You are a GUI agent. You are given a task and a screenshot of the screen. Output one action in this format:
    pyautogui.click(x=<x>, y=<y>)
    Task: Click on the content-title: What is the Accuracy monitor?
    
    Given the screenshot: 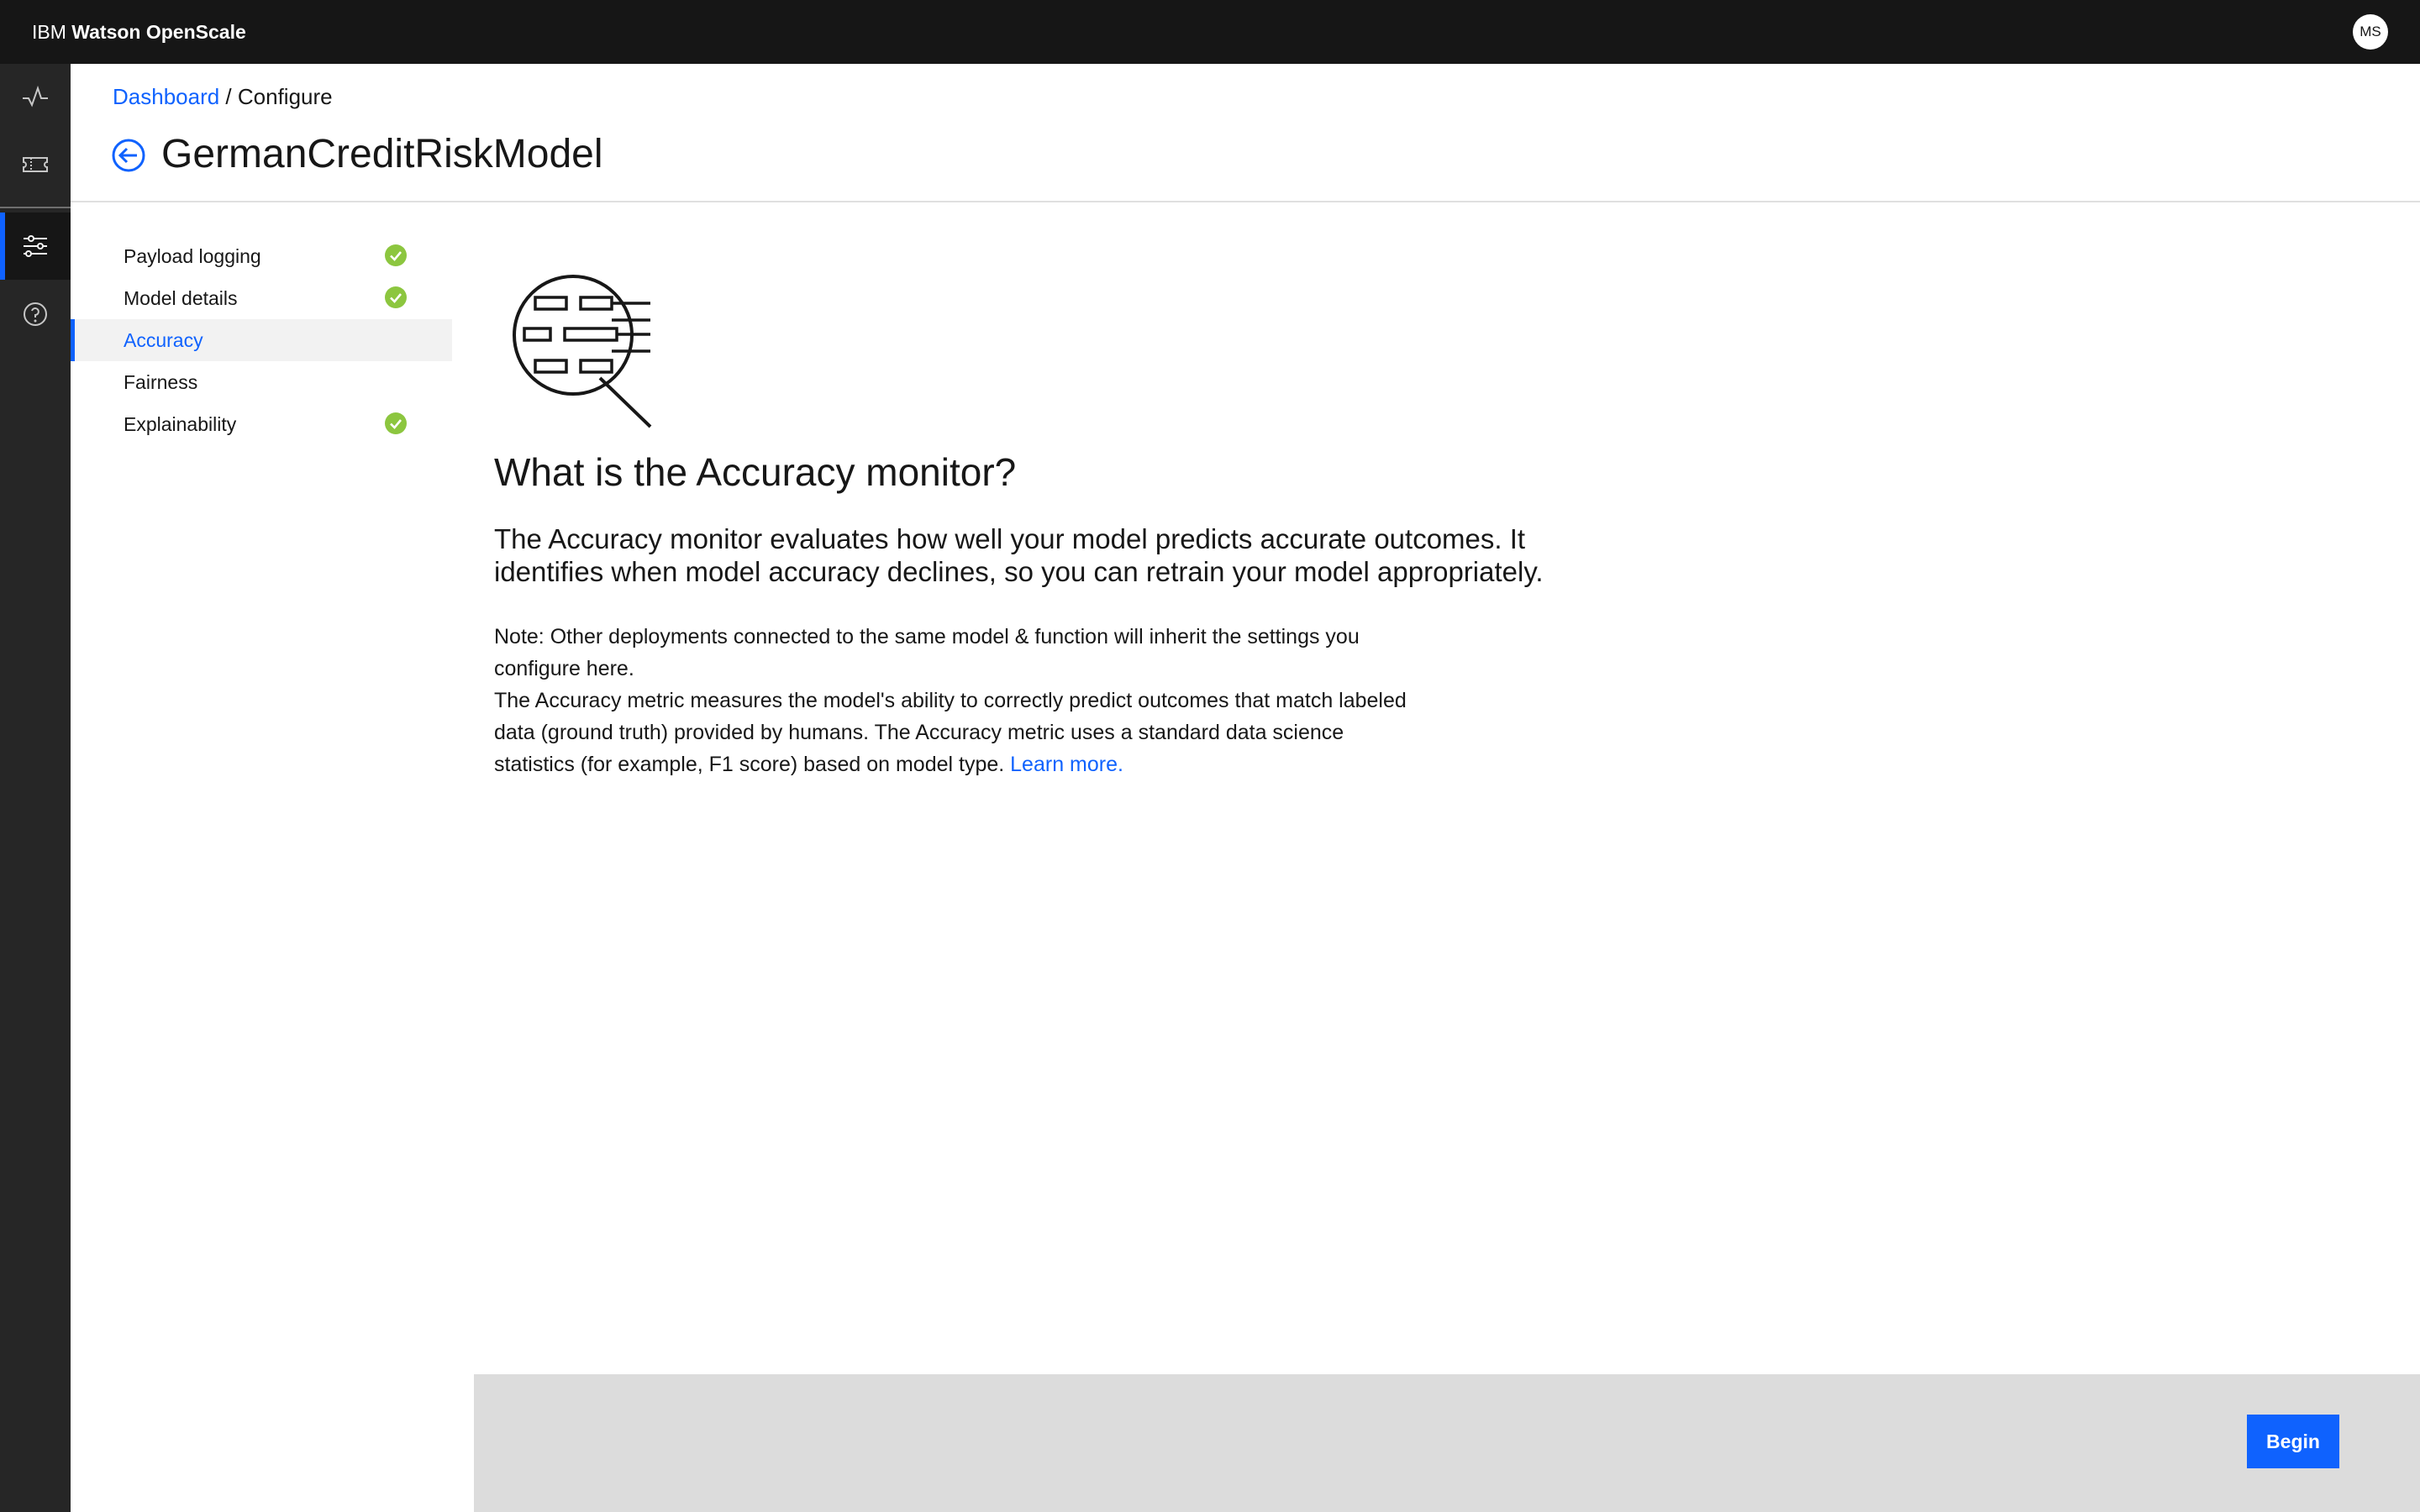 What is the action you would take?
    pyautogui.click(x=755, y=472)
    